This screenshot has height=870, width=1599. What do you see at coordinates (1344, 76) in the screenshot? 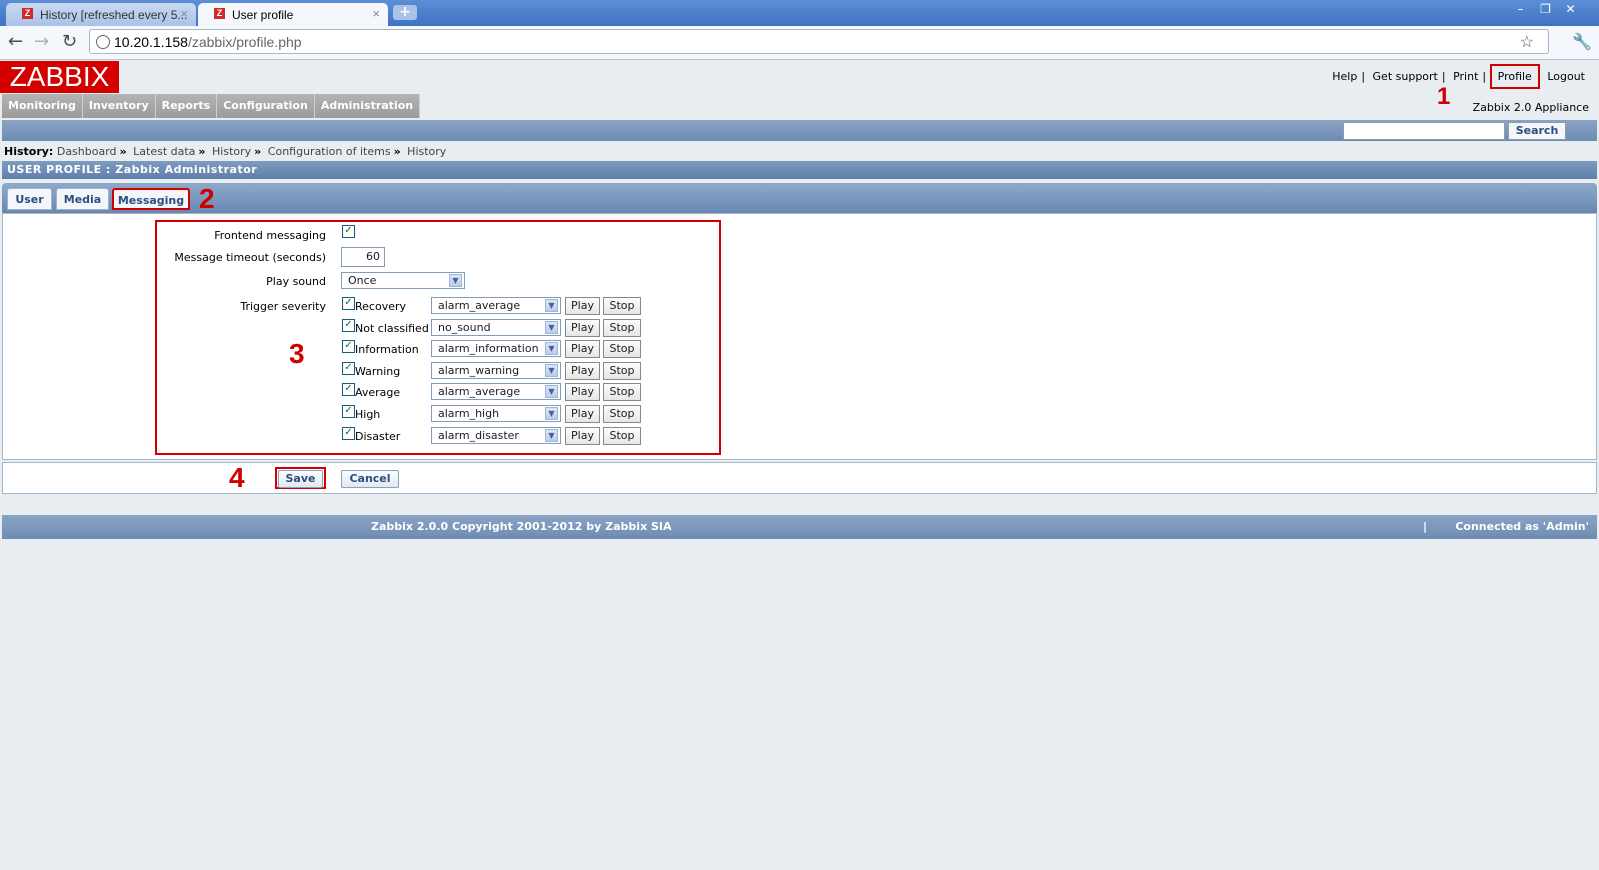
I see `help-link: Help` at bounding box center [1344, 76].